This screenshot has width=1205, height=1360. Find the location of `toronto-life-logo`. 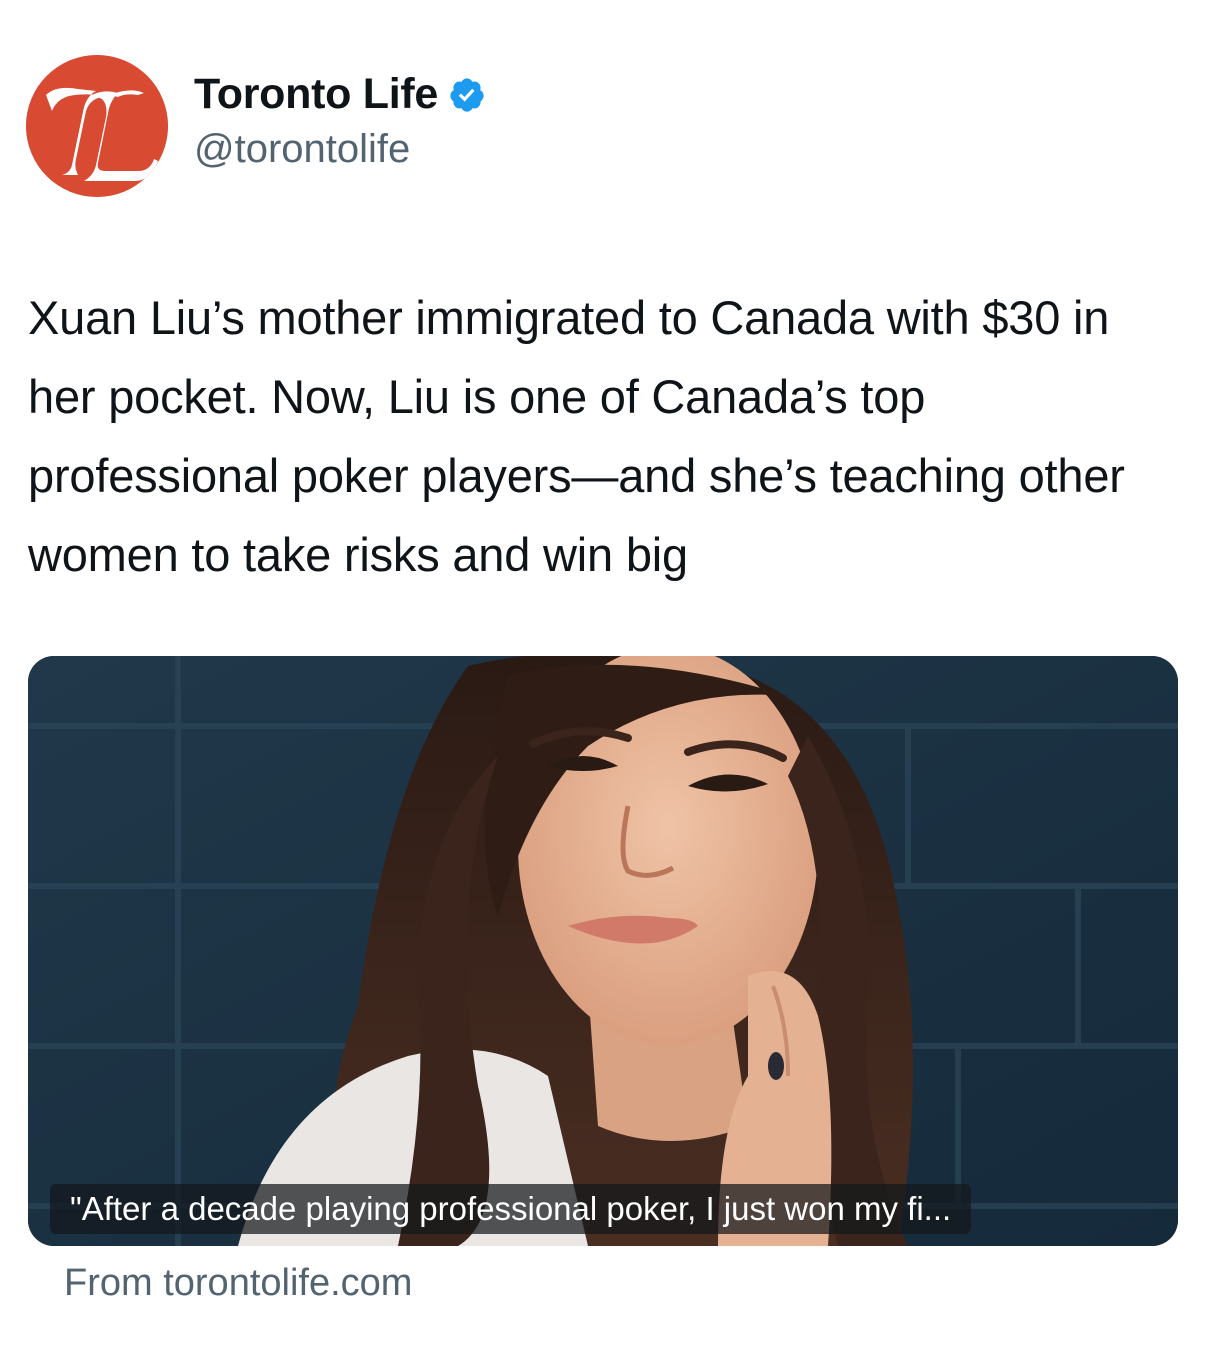

toronto-life-logo is located at coordinates (97, 126).